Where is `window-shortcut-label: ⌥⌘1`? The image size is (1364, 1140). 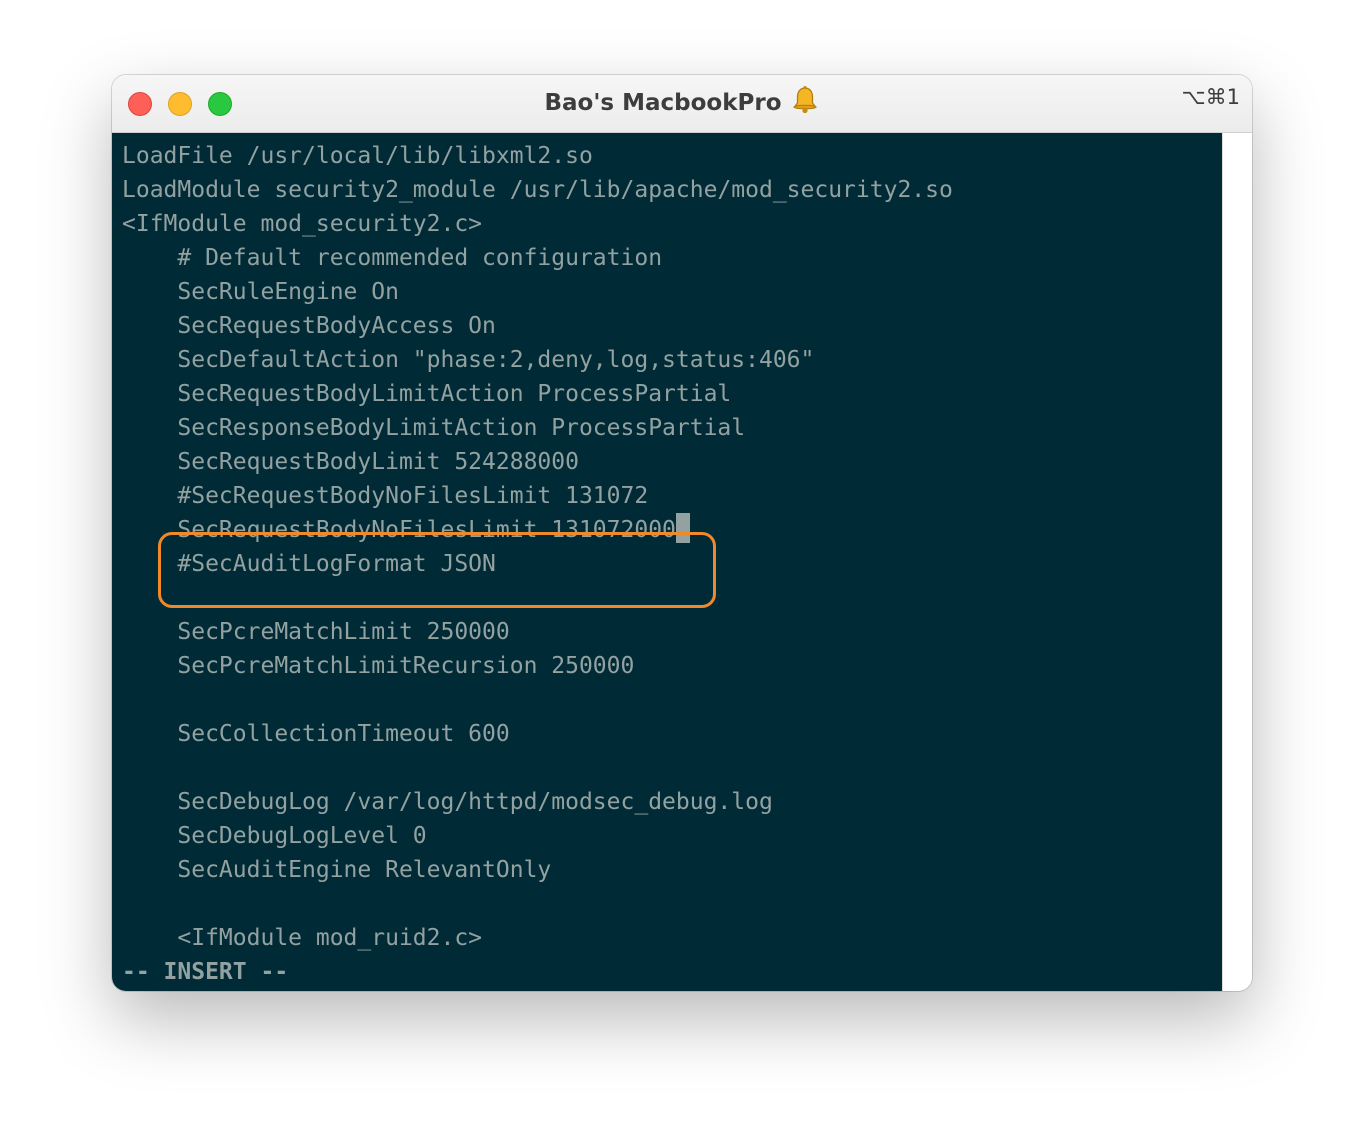
window-shortcut-label: ⌥⌘1 is located at coordinates (1210, 97).